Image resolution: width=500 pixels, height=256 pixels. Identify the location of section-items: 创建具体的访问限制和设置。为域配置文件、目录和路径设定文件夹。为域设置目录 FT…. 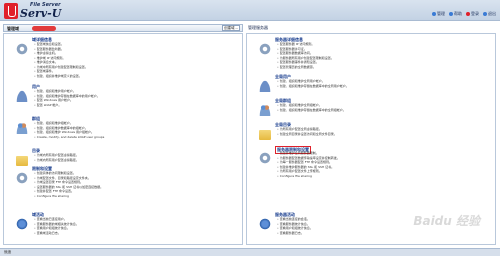
(68, 184).